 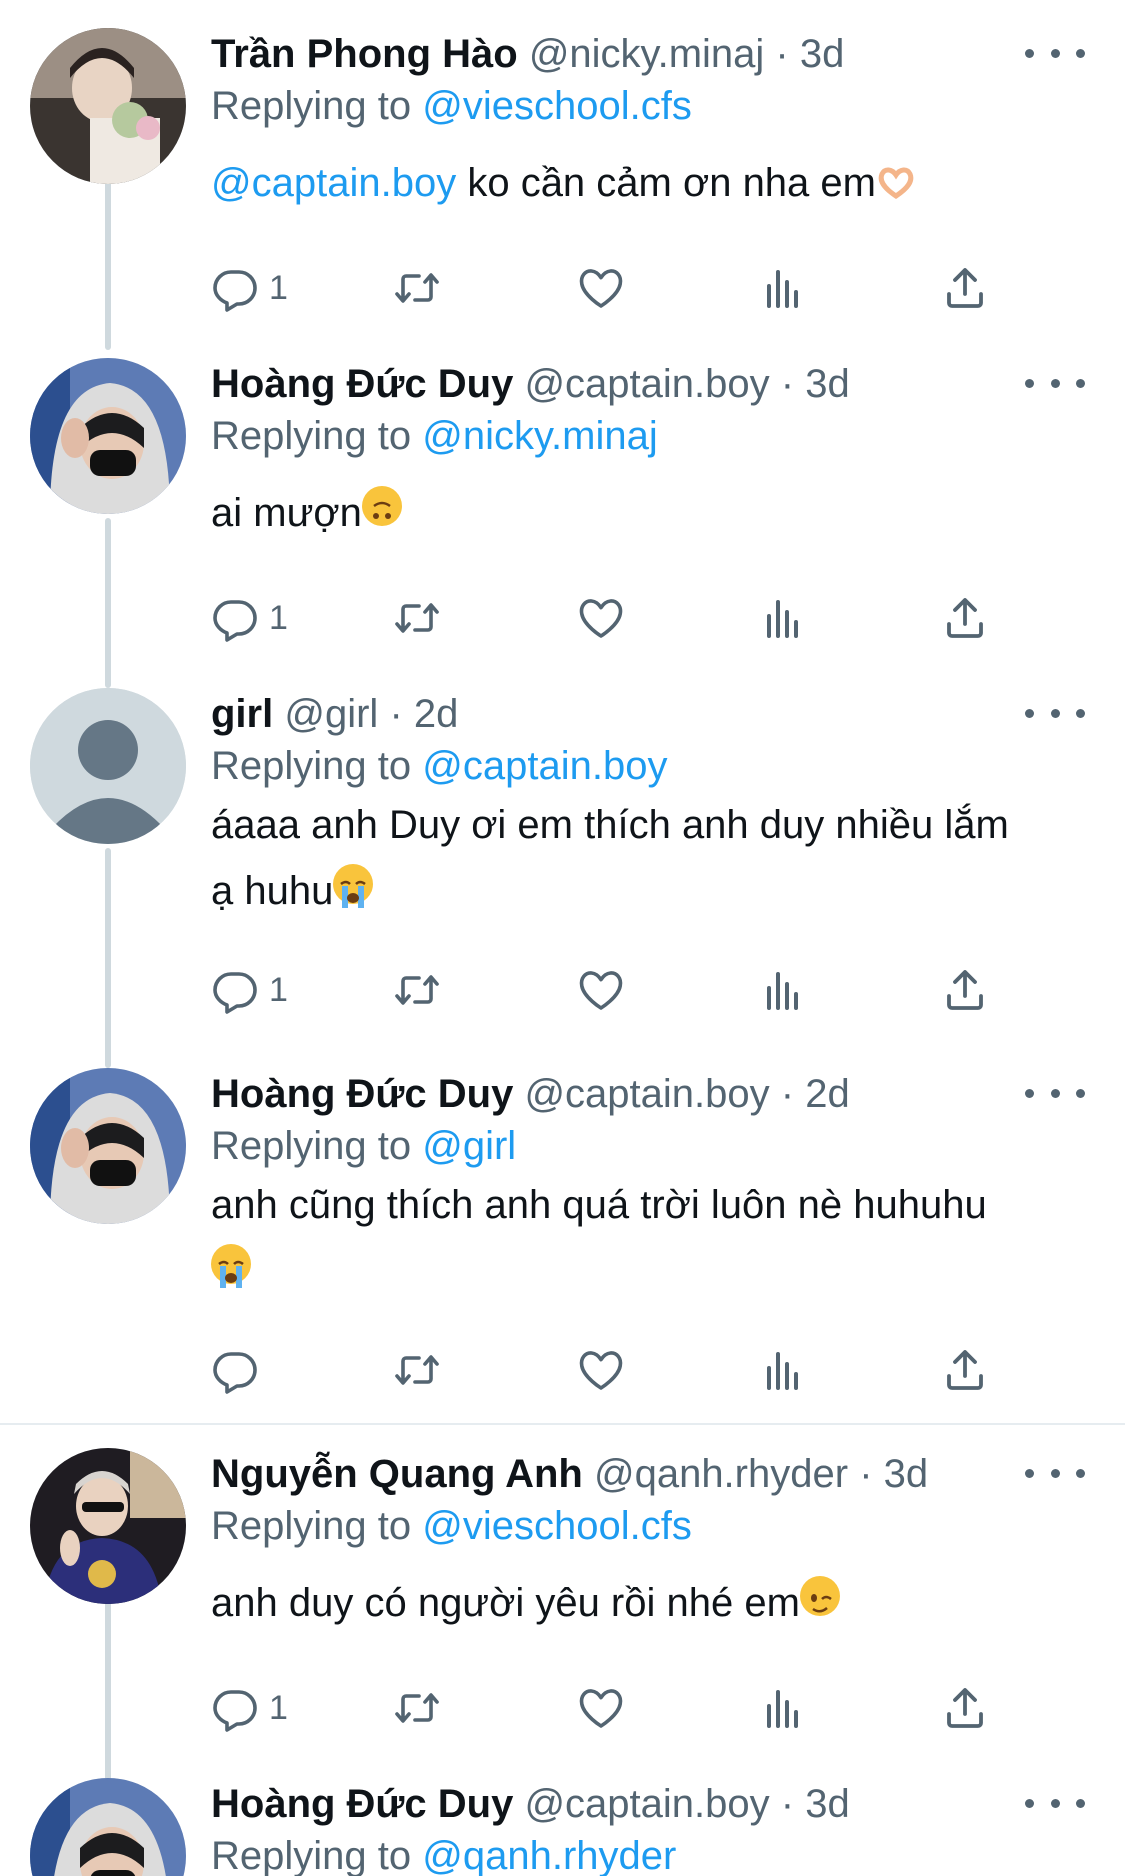 I want to click on user-handle: @nicky.minaj, so click(x=646, y=54).